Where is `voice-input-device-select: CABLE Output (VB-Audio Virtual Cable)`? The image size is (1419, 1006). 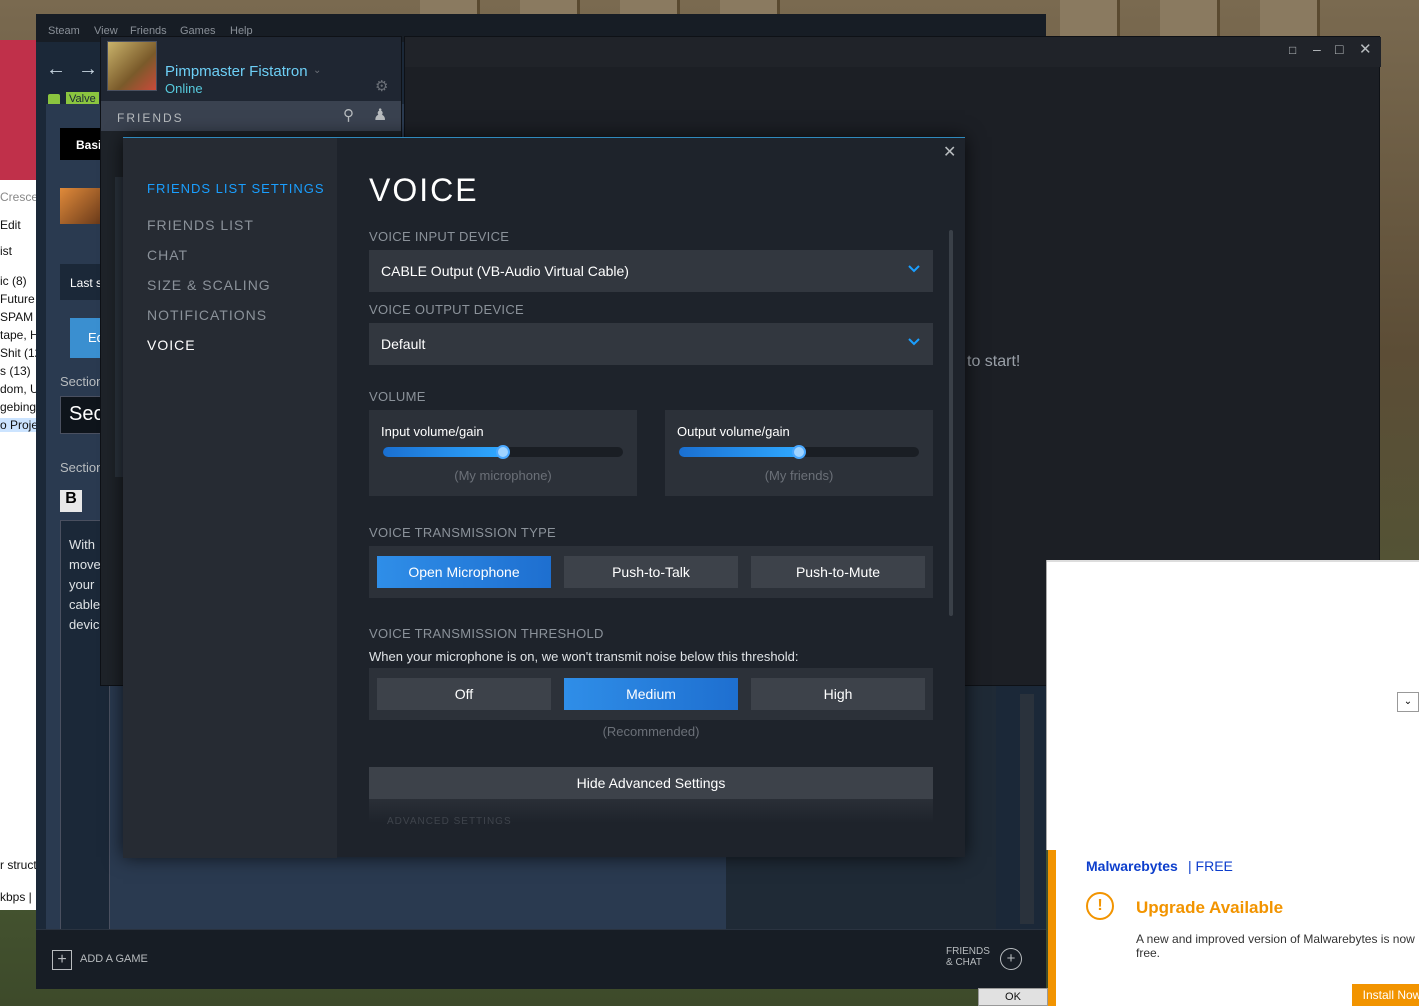 voice-input-device-select: CABLE Output (VB-Audio Virtual Cable) is located at coordinates (651, 271).